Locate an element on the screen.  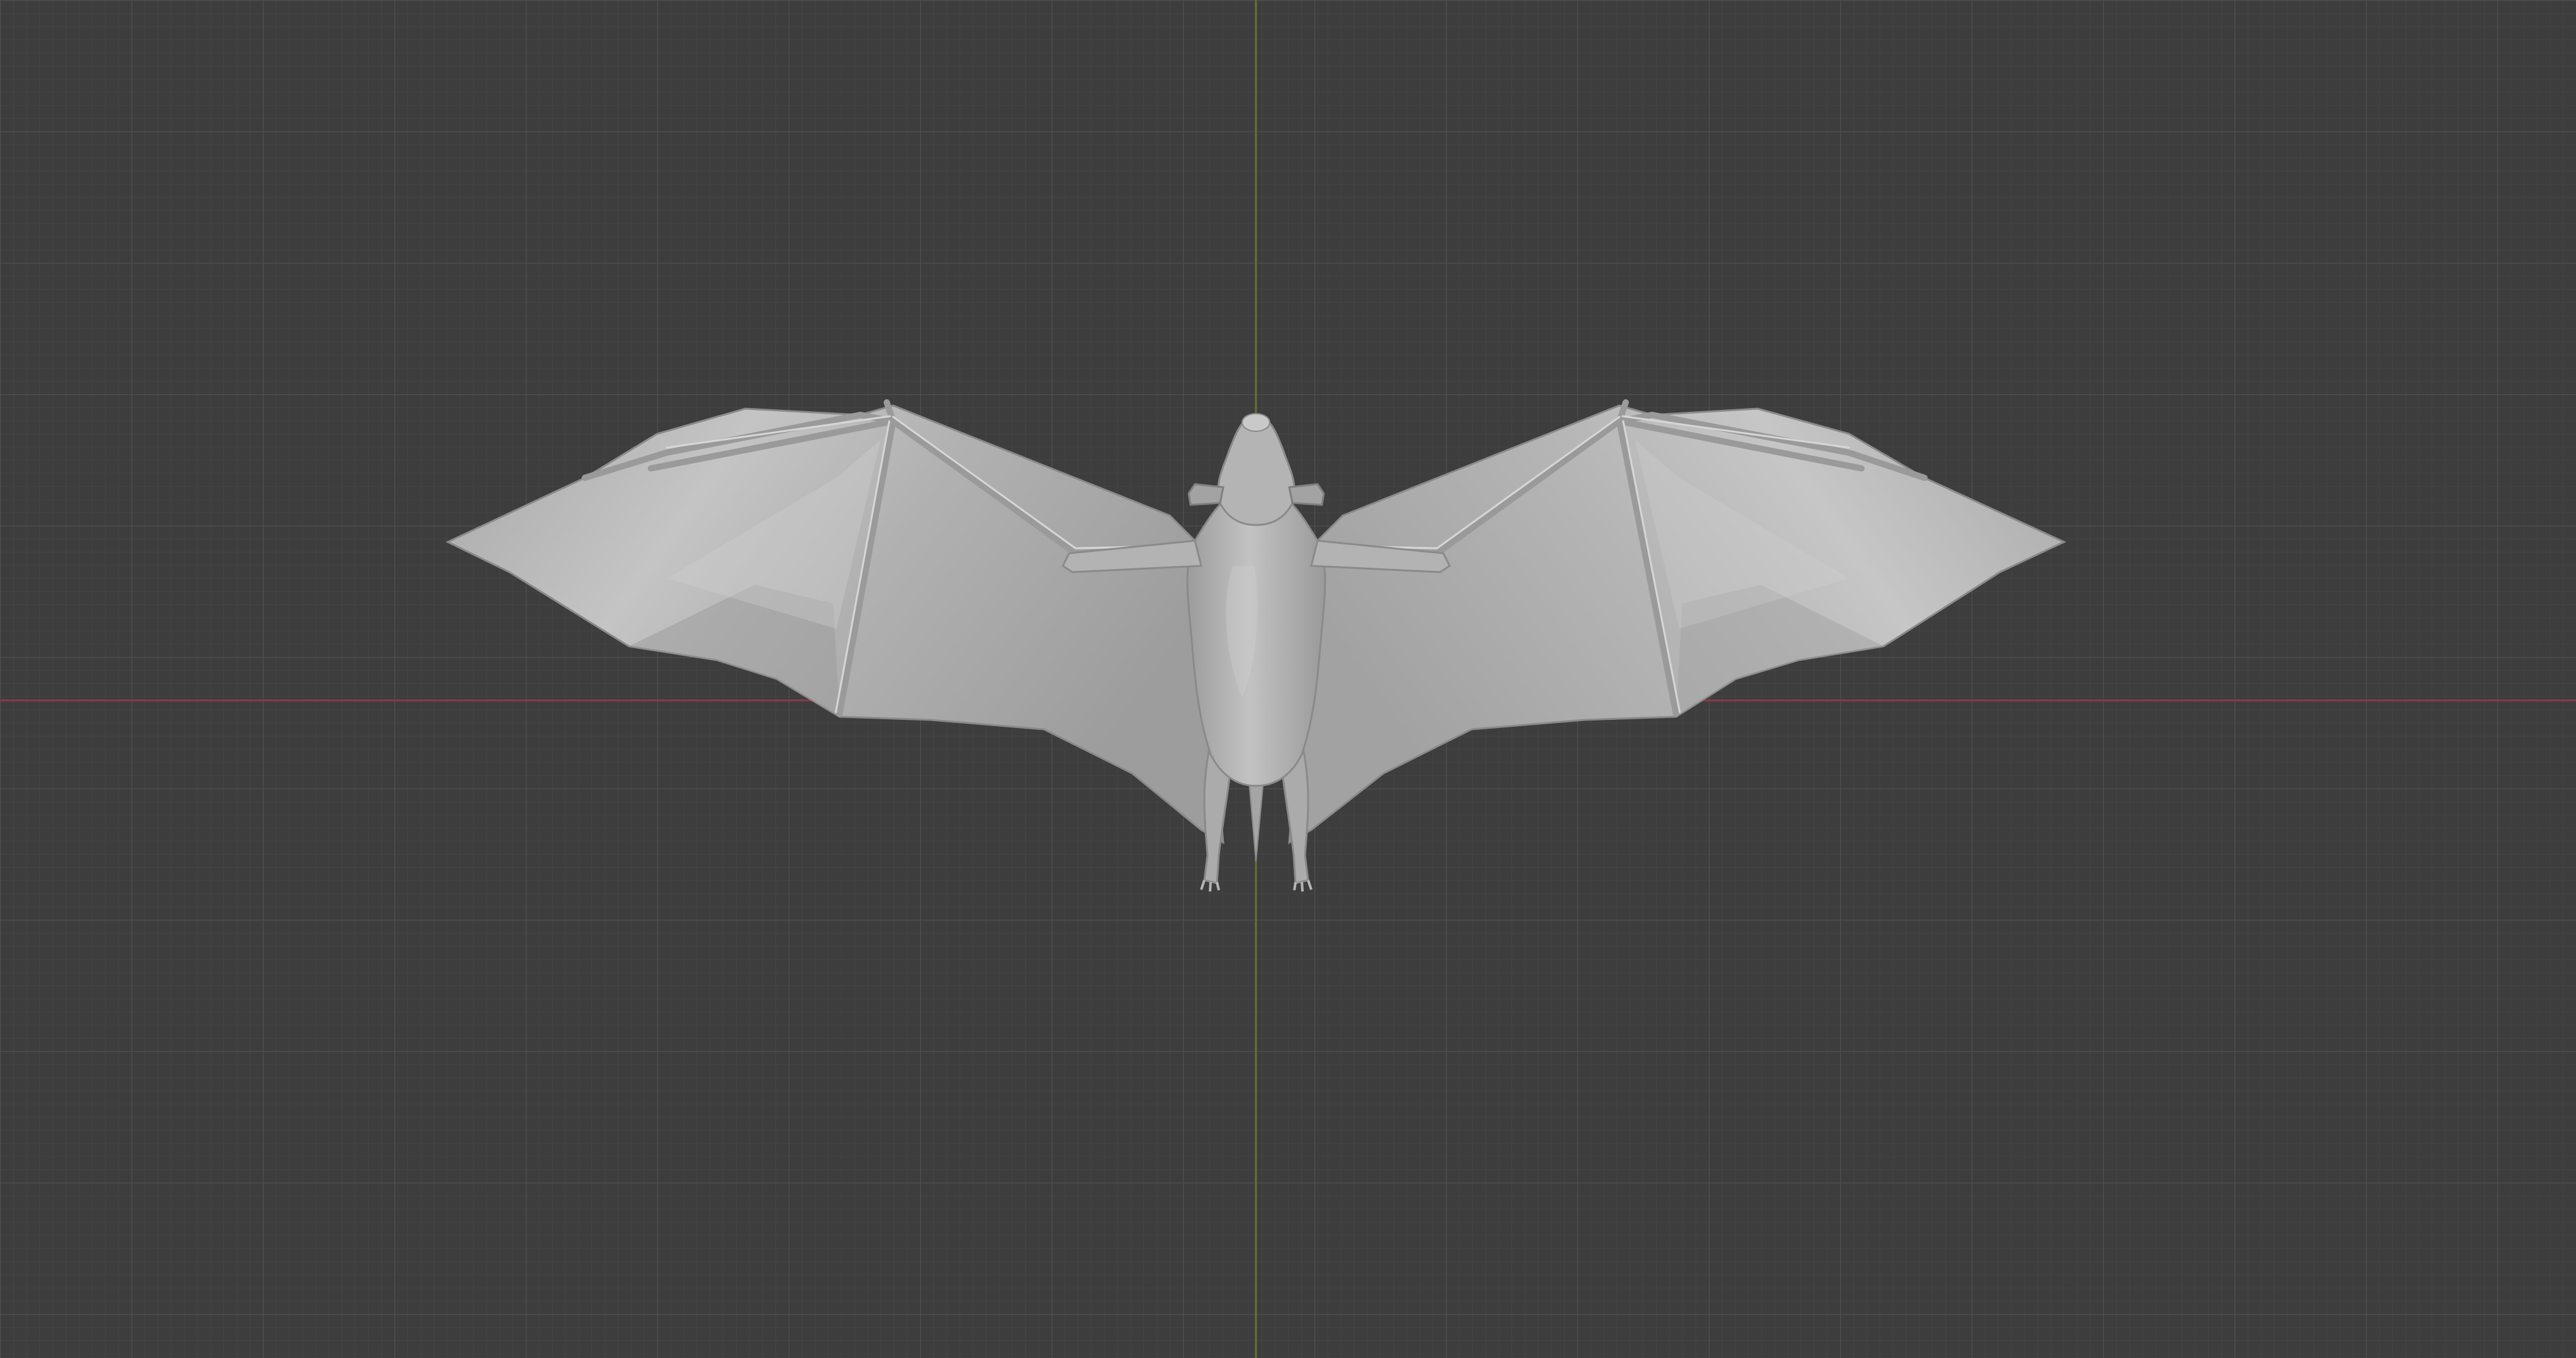
left-ear is located at coordinates (1205, 494).